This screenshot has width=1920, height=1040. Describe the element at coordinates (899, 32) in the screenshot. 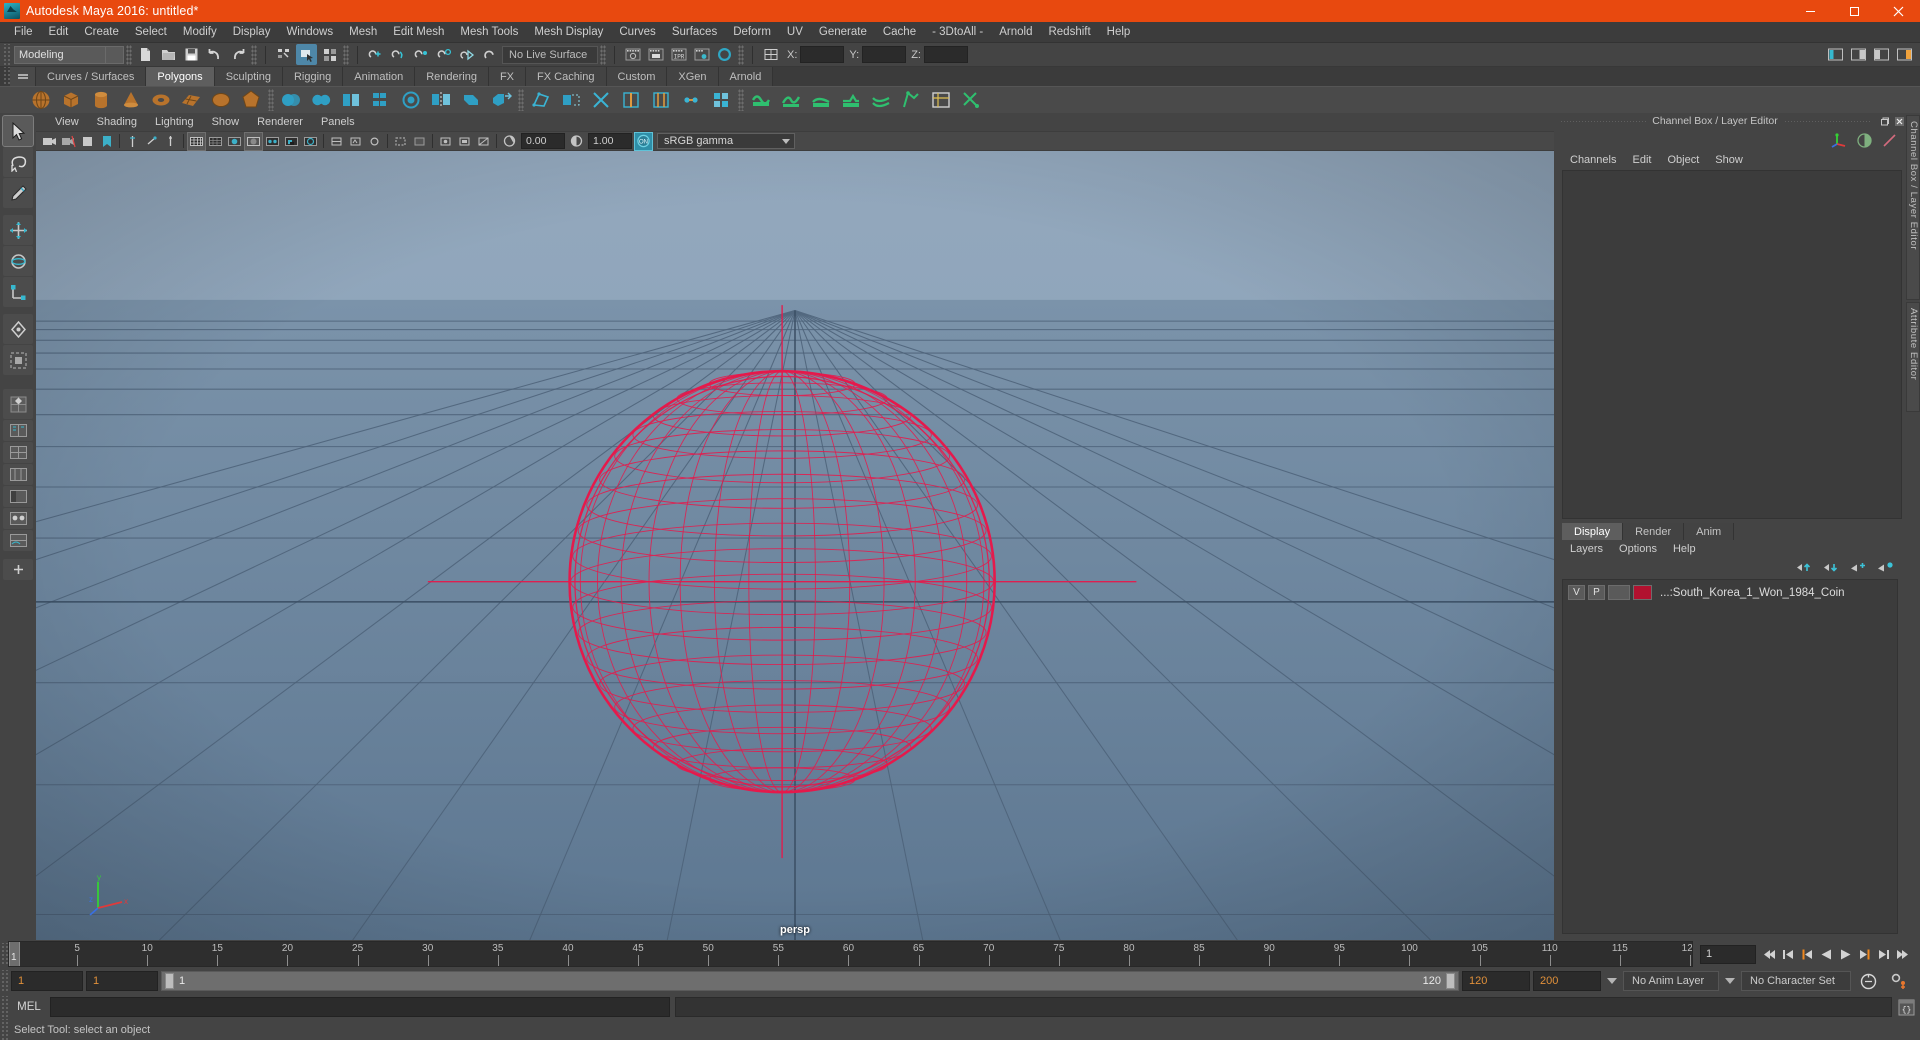

I see `menu-cache: Cache` at that location.